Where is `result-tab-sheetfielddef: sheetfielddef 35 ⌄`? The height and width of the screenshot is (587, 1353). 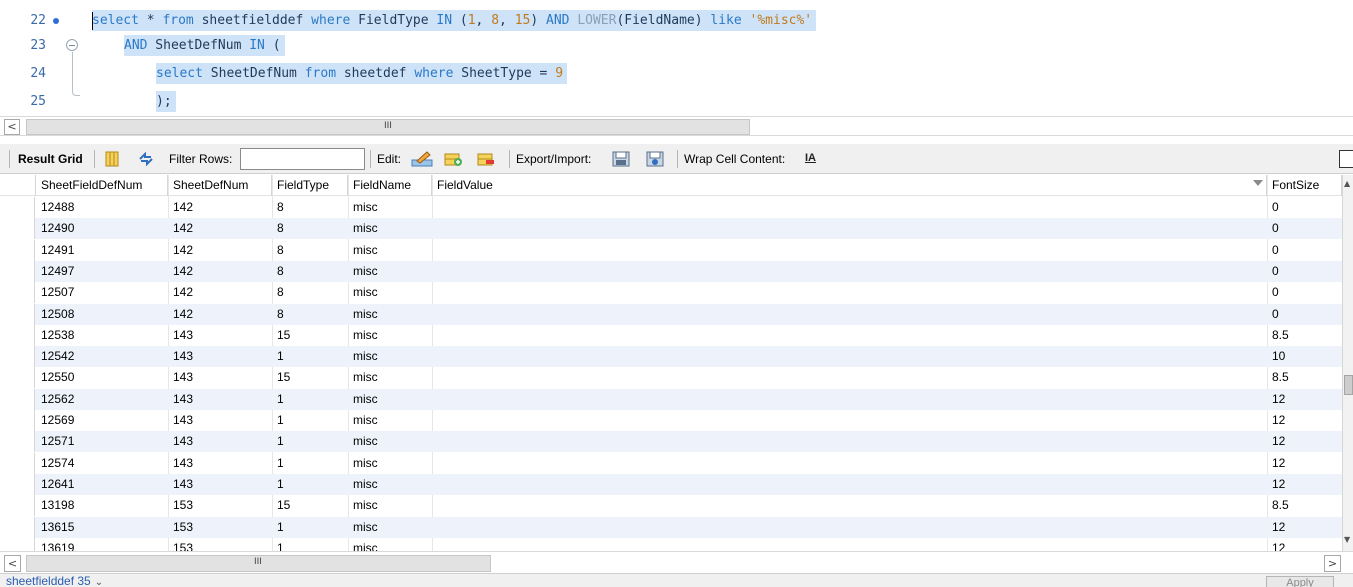
result-tab-sheetfielddef: sheetfielddef 35 ⌄ is located at coordinates (54, 581).